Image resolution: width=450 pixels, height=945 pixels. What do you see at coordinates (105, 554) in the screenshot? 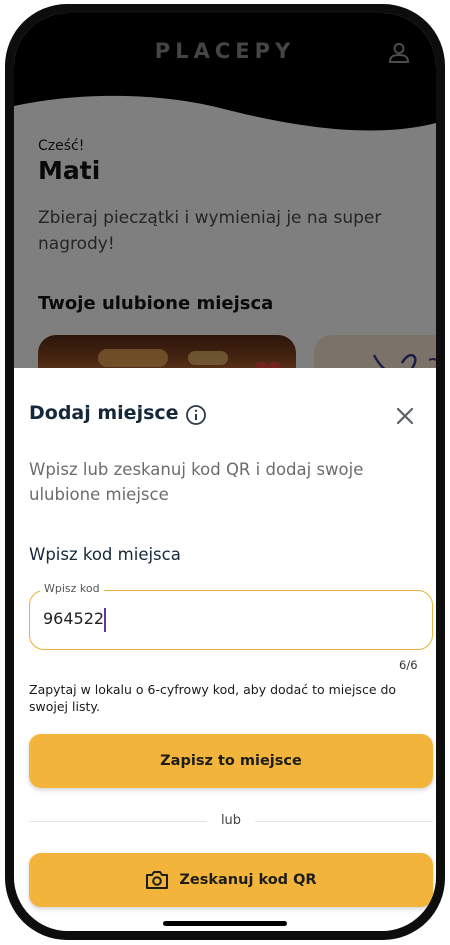
I see `code-label: Wpisz kod miejsca` at bounding box center [105, 554].